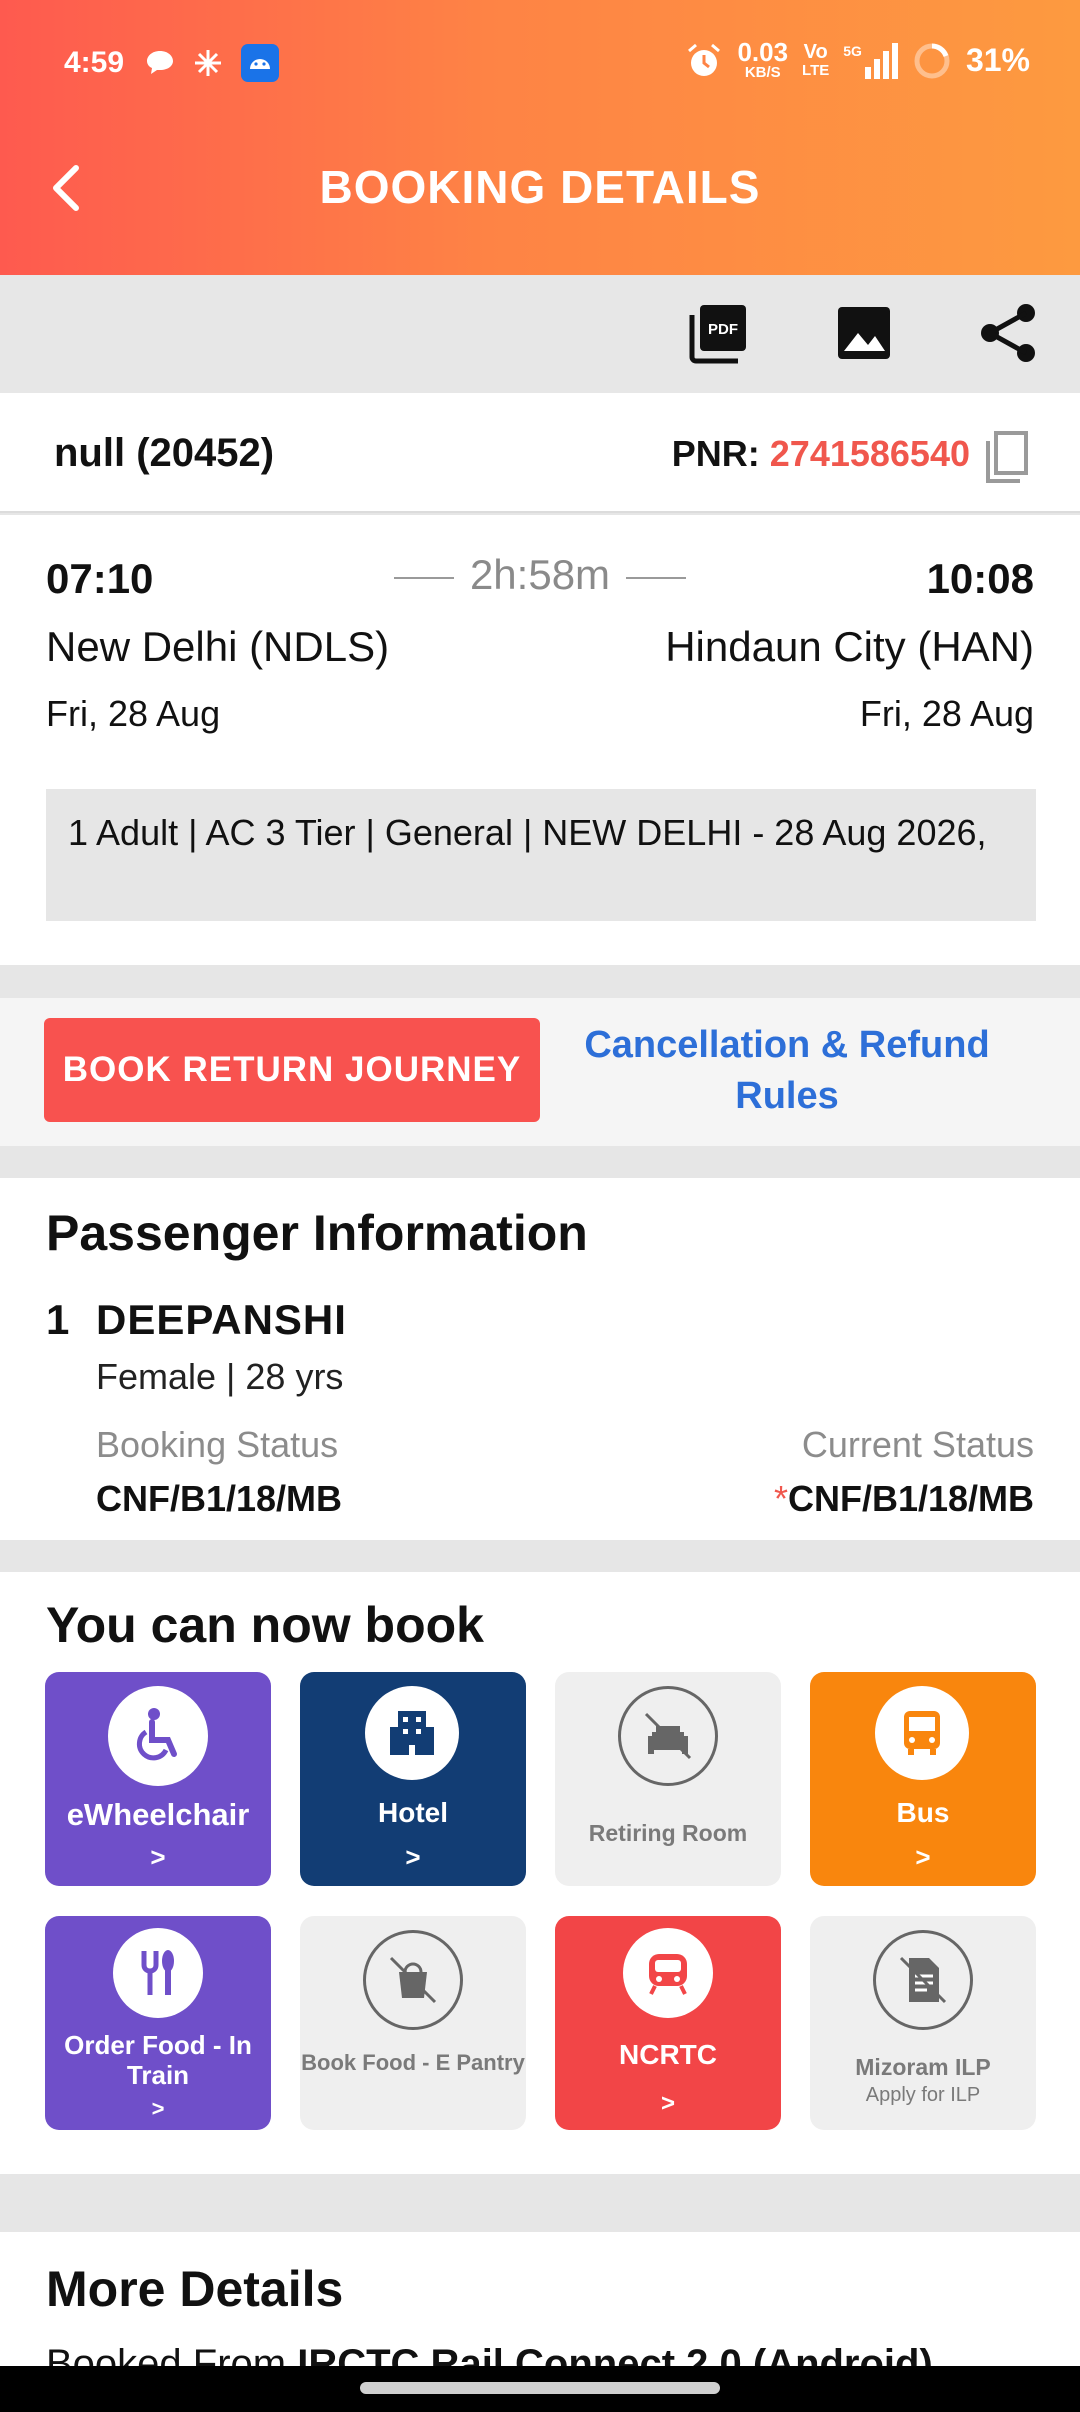  What do you see at coordinates (816, 60) in the screenshot?
I see `volte-indicator: Vo LTE` at bounding box center [816, 60].